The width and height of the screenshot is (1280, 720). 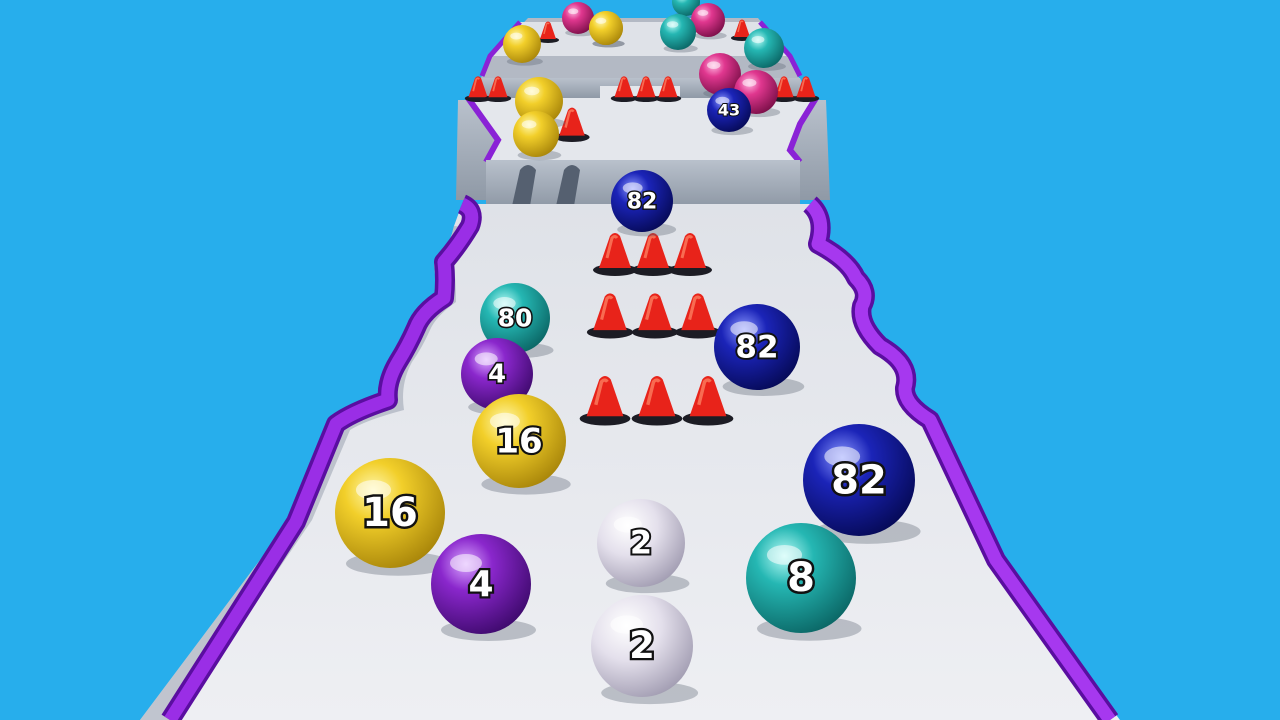 I want to click on ball-number: 8, so click(x=801, y=578).